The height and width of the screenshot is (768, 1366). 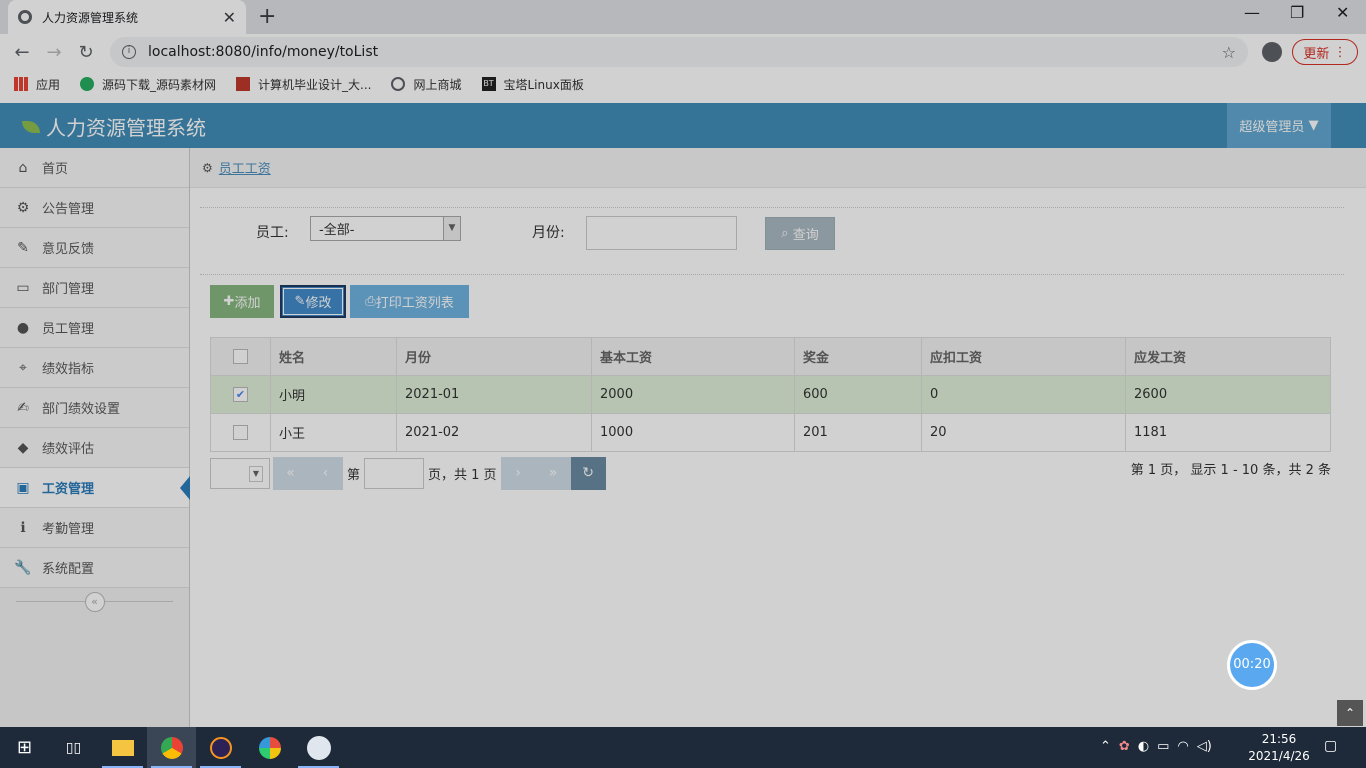 I want to click on sidebar-item-evaluation: ◆ 绩效评估, so click(x=94, y=448).